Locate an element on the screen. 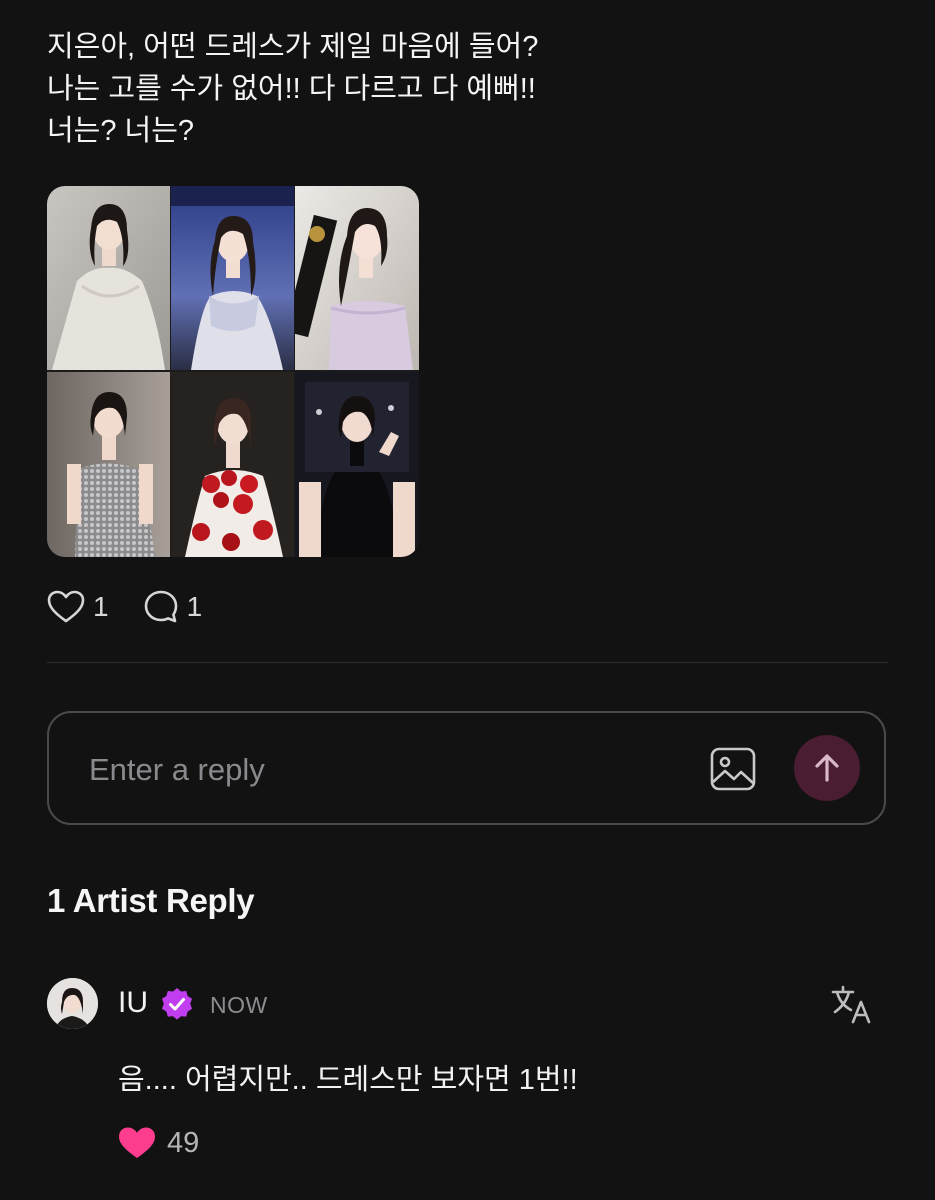  comment-button: 1 is located at coordinates (173, 607).